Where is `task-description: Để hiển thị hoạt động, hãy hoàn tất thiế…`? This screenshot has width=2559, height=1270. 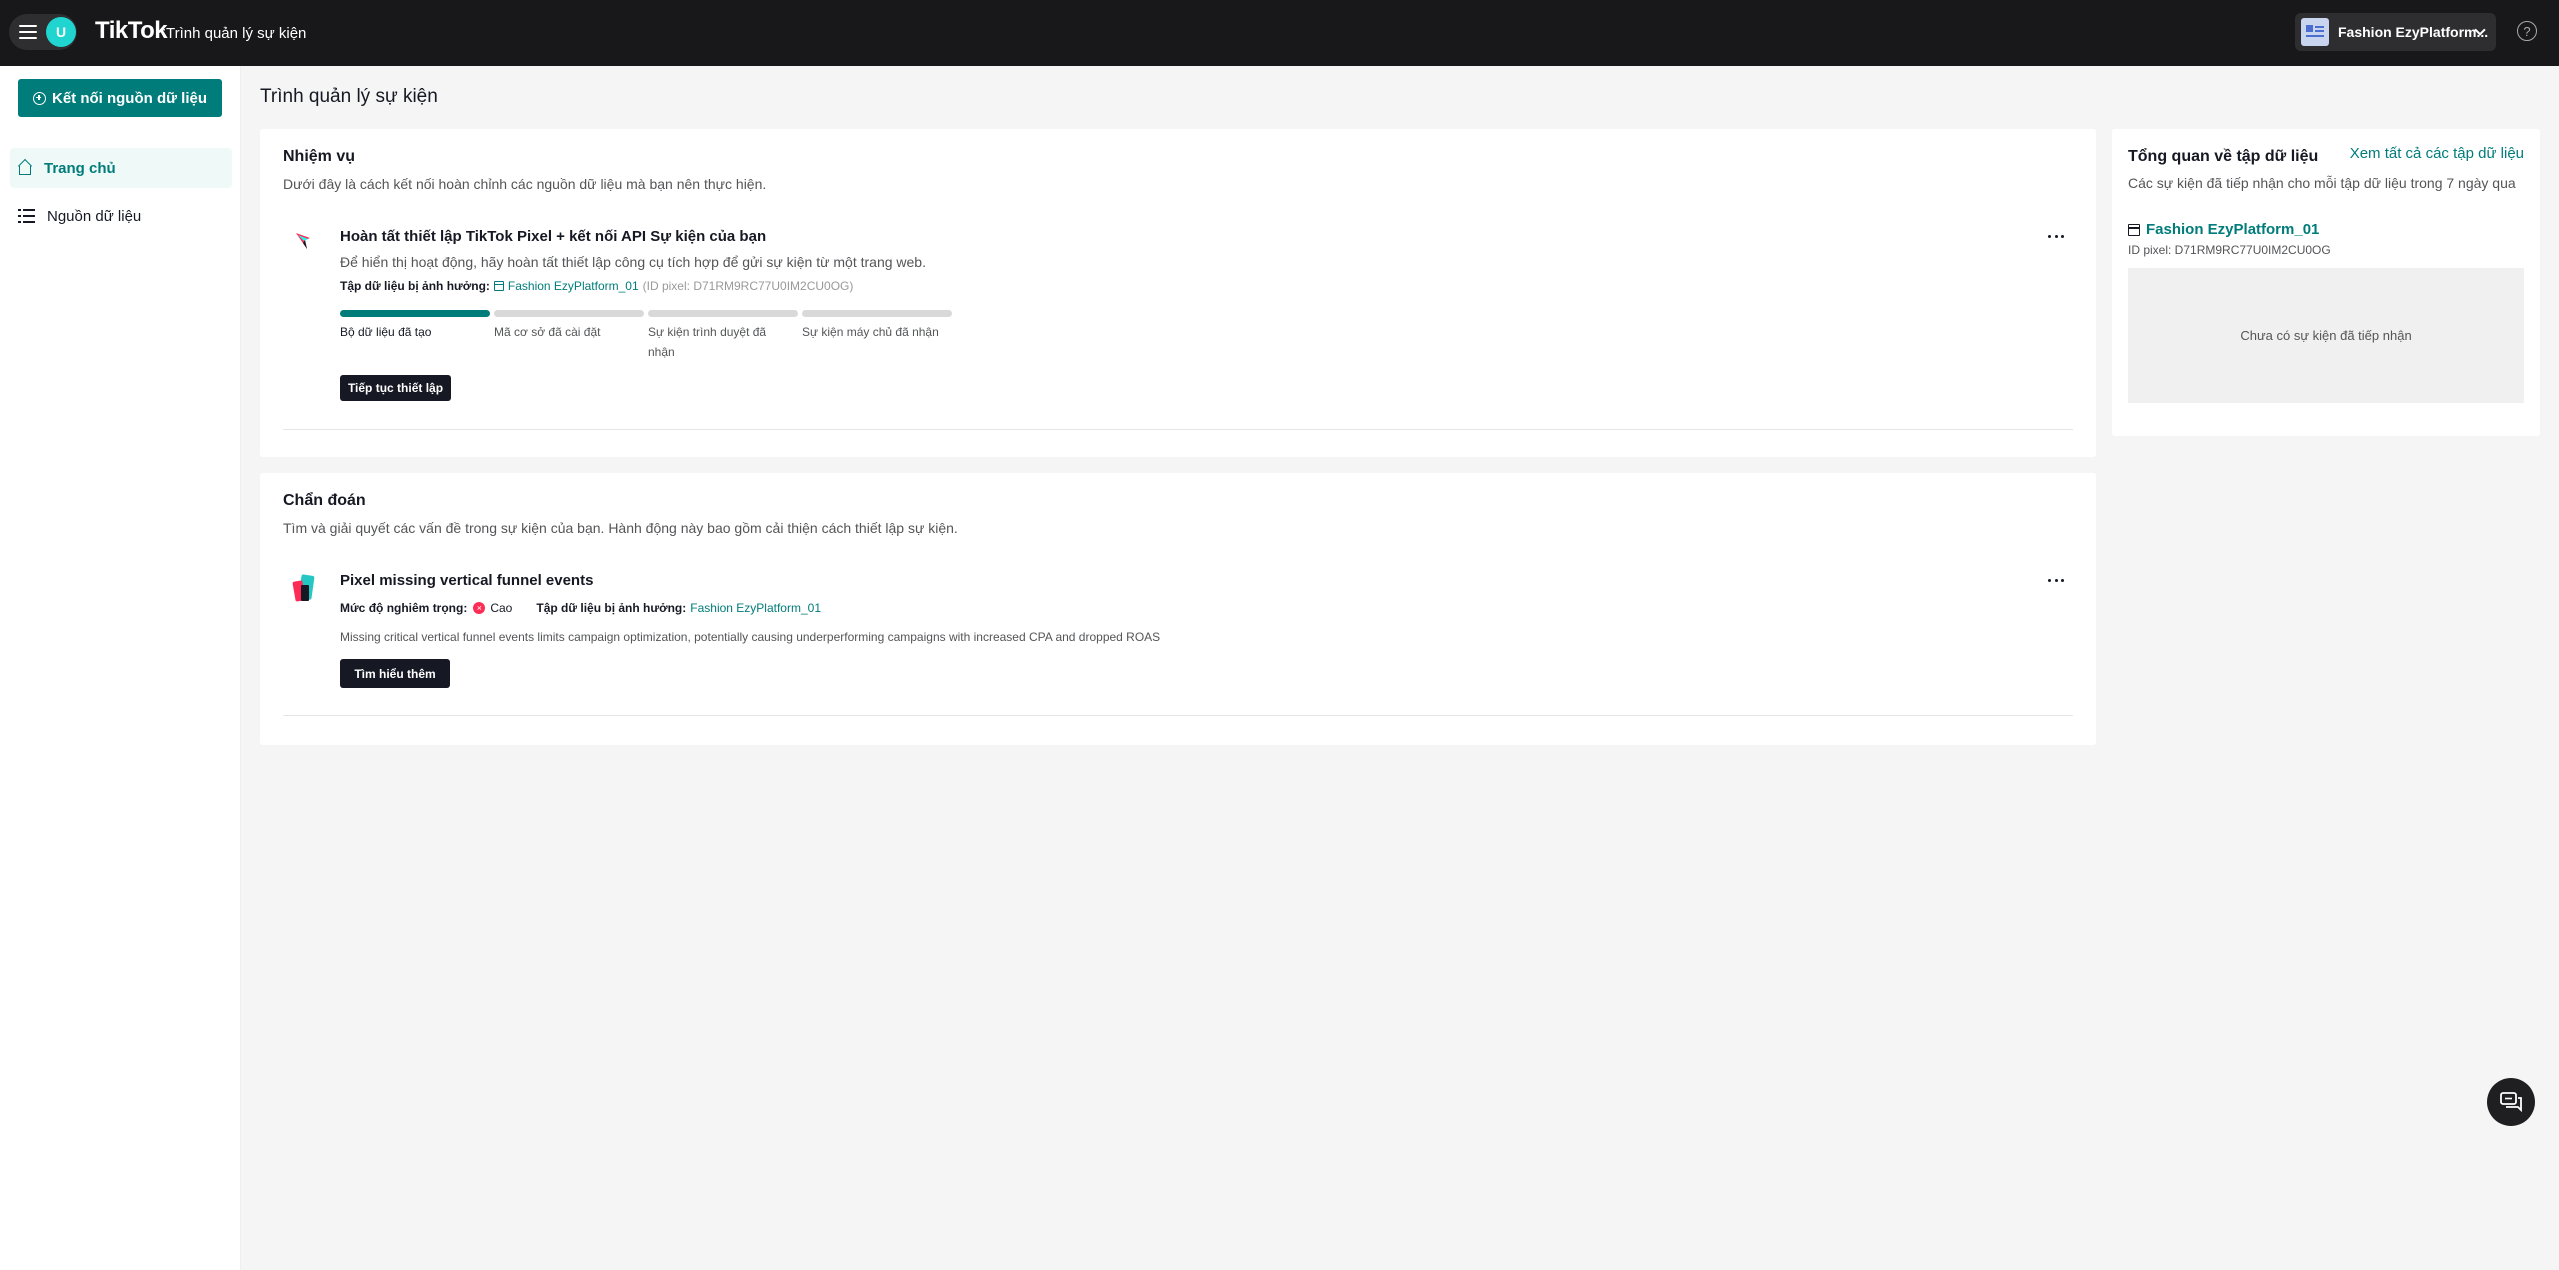
task-description: Để hiển thị hoạt động, hãy hoàn tất thiế… is located at coordinates (633, 262).